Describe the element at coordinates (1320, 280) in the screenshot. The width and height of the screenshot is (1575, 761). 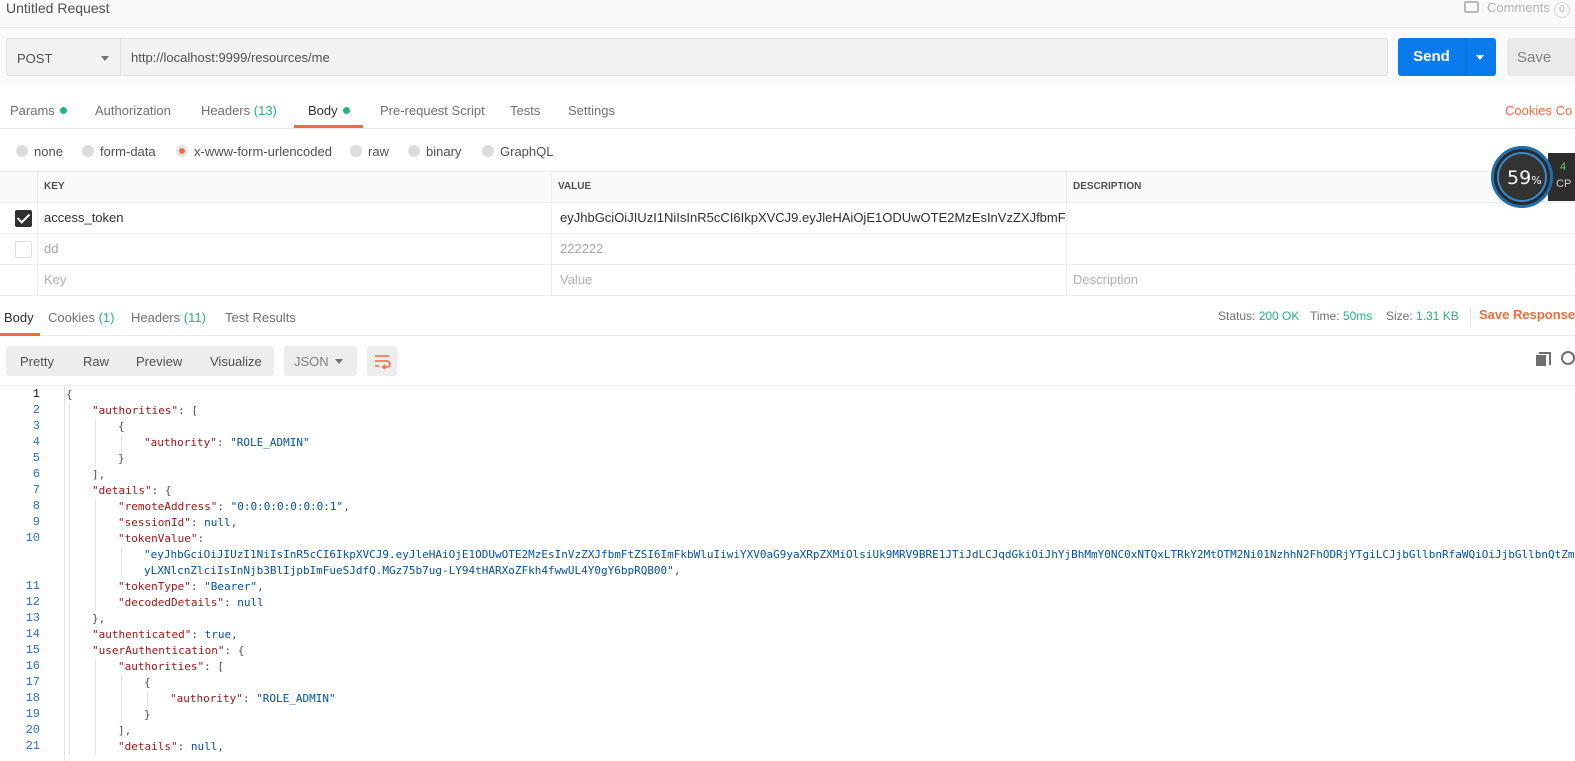
I see `description-placeholder: Description` at that location.